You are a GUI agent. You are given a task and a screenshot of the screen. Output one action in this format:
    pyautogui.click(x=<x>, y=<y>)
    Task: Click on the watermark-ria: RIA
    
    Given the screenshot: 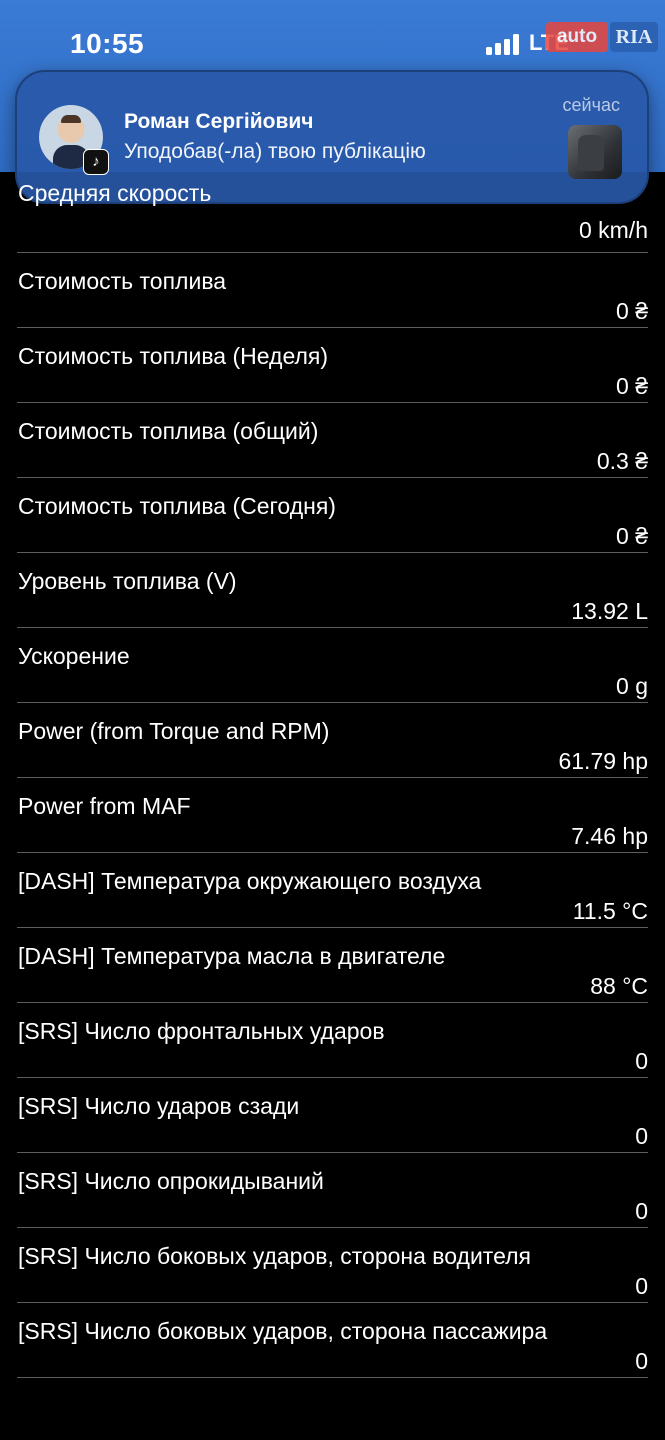 What is the action you would take?
    pyautogui.click(x=634, y=37)
    